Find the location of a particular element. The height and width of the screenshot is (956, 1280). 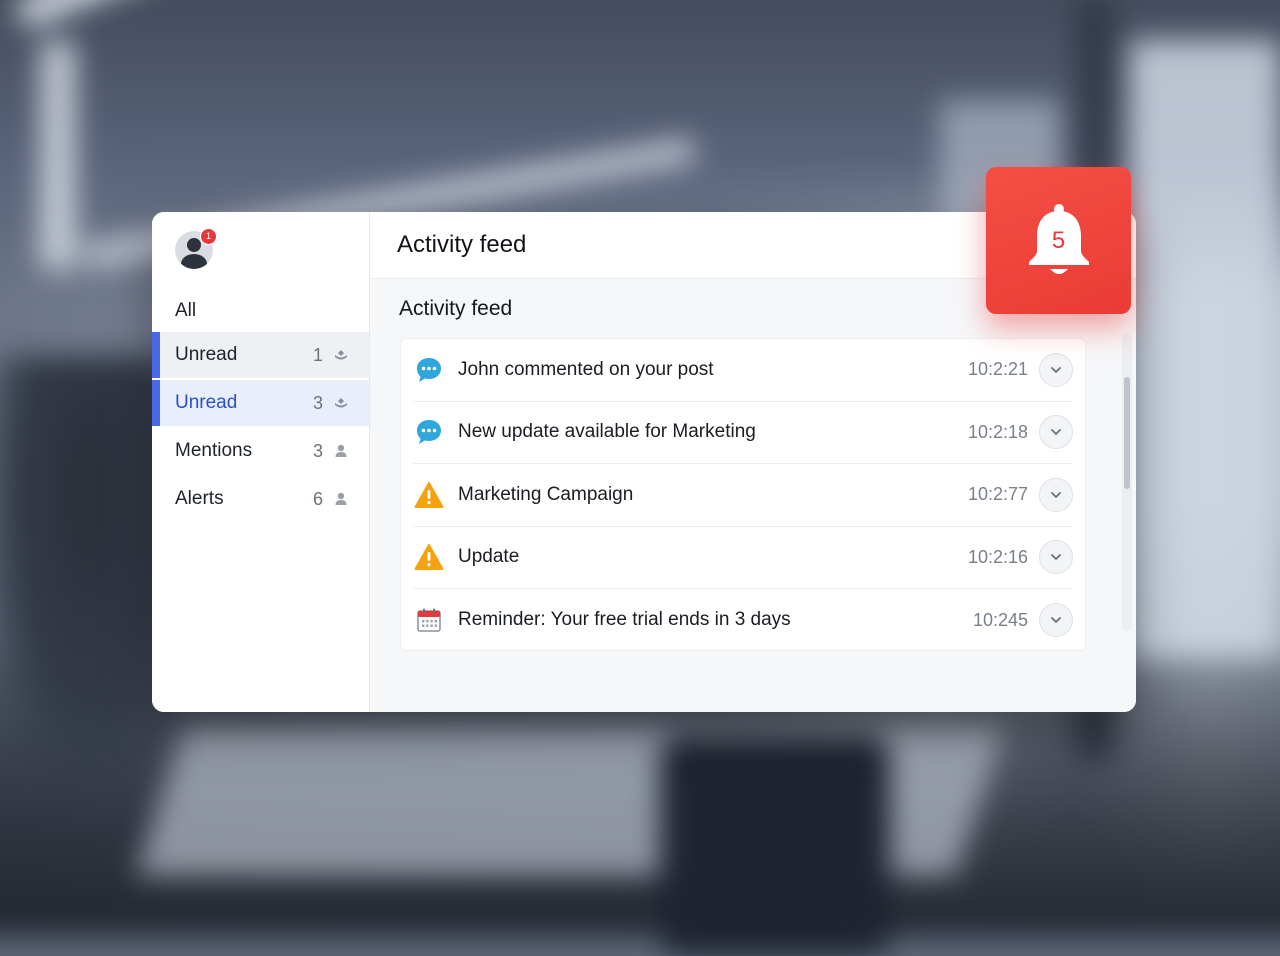

section-title: Activity feed is located at coordinates (456, 308).